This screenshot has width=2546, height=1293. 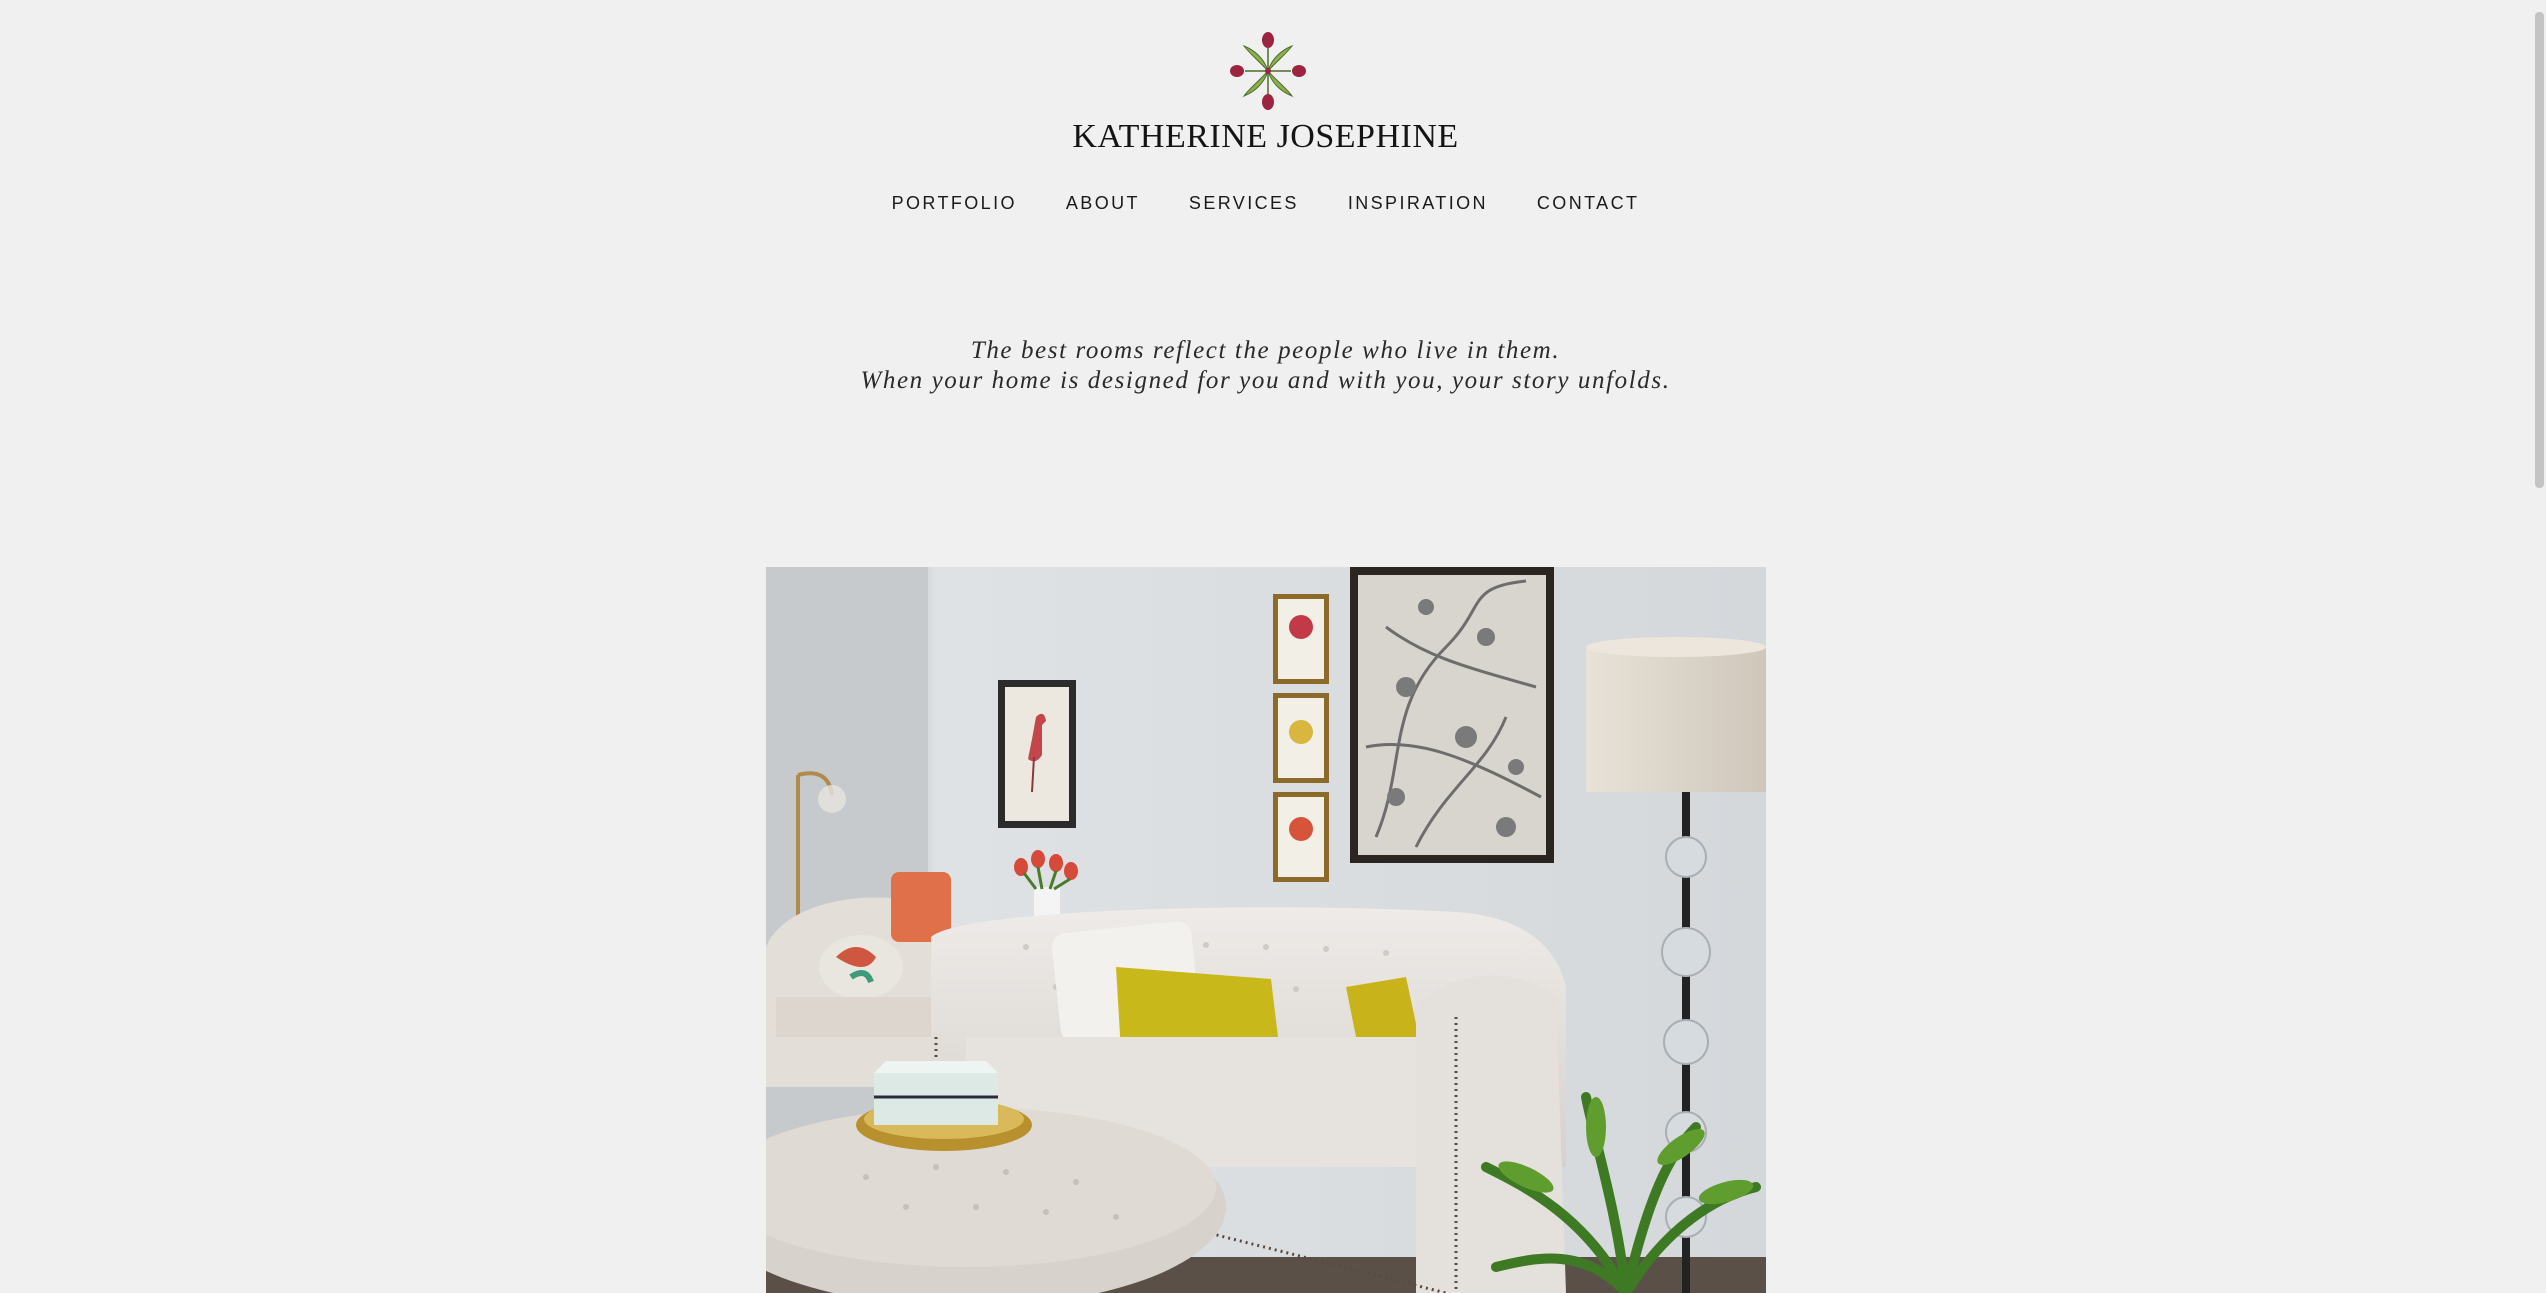 I want to click on scrollbar-thumb, so click(x=2539, y=250).